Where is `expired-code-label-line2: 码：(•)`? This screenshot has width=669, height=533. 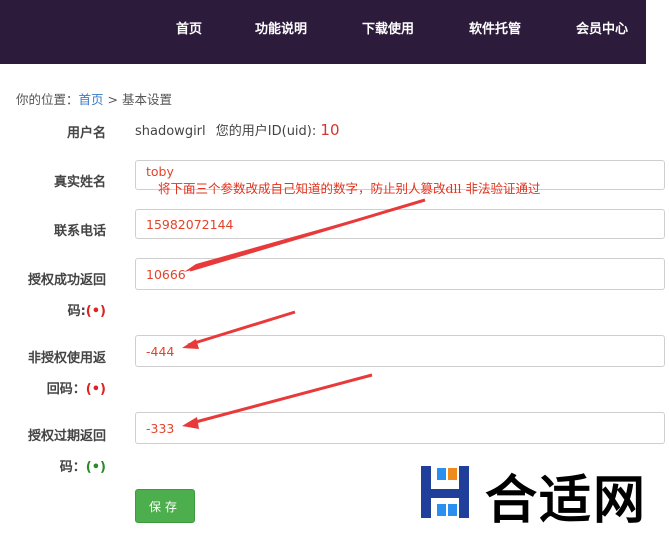 expired-code-label-line2: 码：(•) is located at coordinates (60, 465).